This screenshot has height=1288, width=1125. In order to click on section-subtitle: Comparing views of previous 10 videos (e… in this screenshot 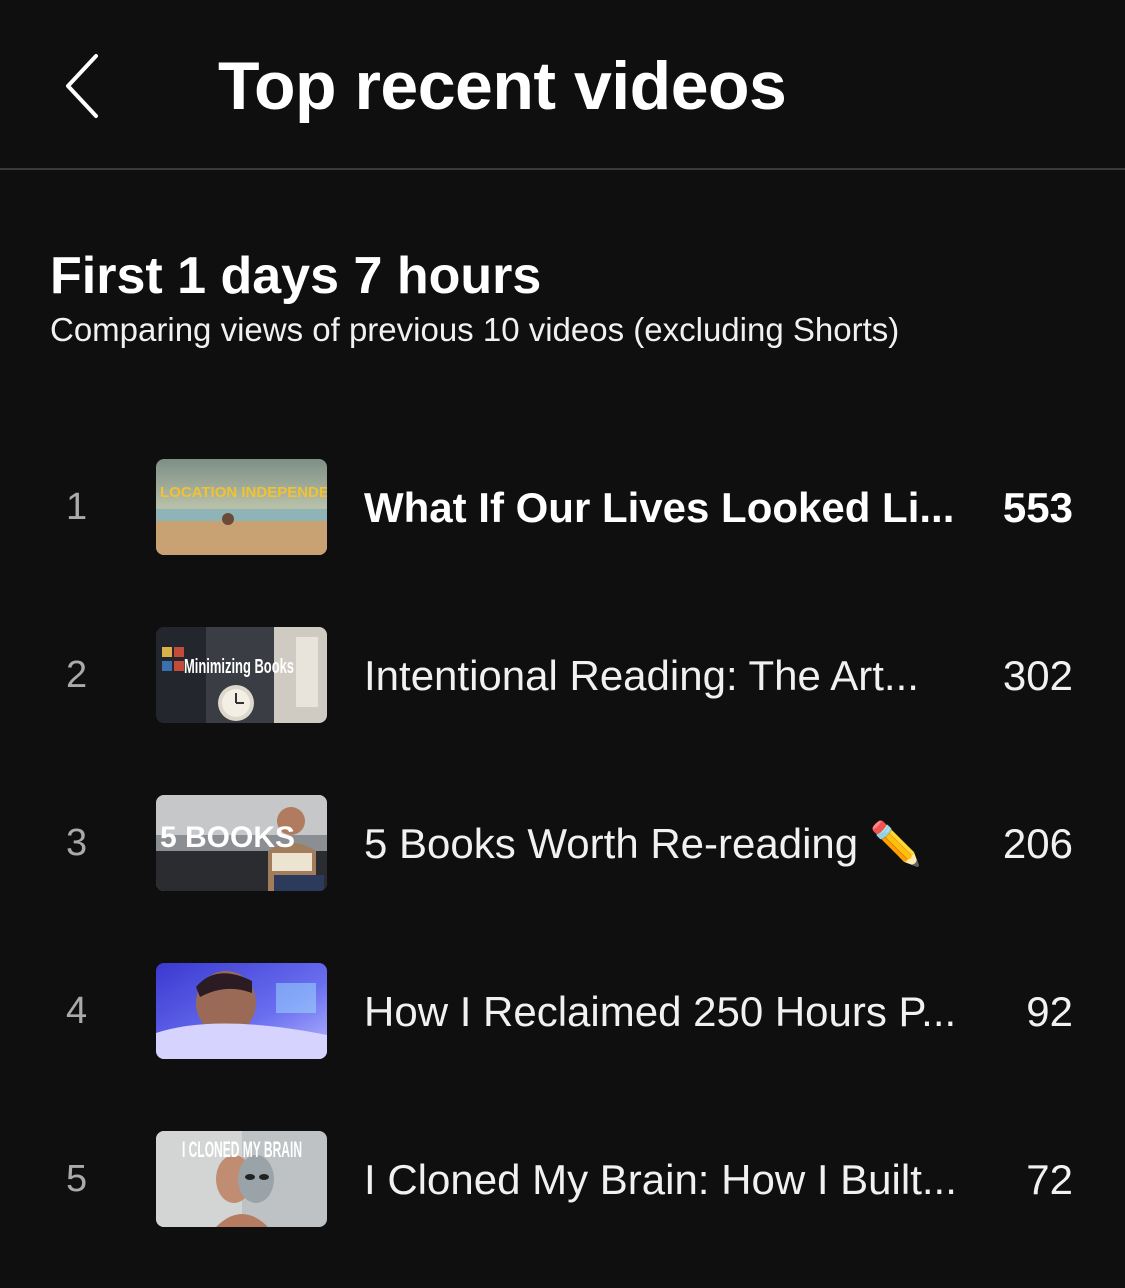, I will do `click(475, 329)`.